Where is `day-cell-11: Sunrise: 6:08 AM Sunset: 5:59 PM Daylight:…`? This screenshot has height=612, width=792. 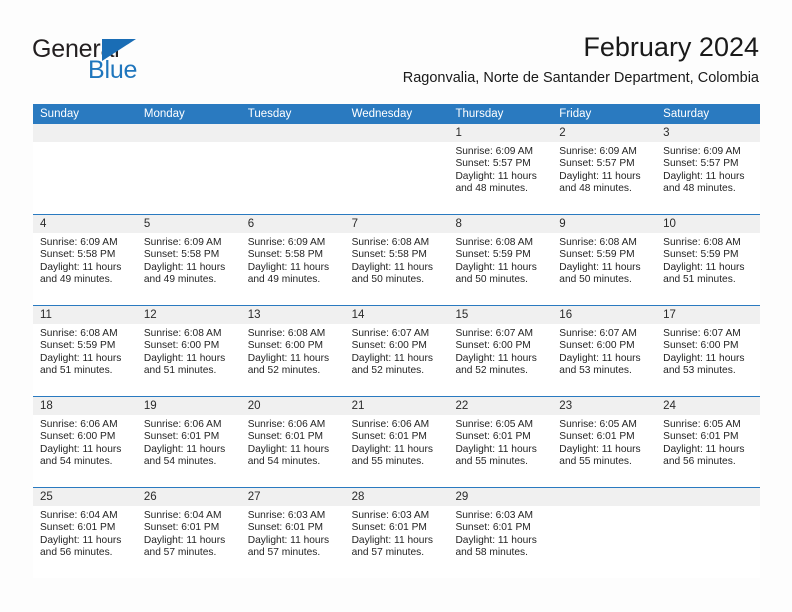 day-cell-11: Sunrise: 6:08 AM Sunset: 5:59 PM Daylight:… is located at coordinates (85, 360).